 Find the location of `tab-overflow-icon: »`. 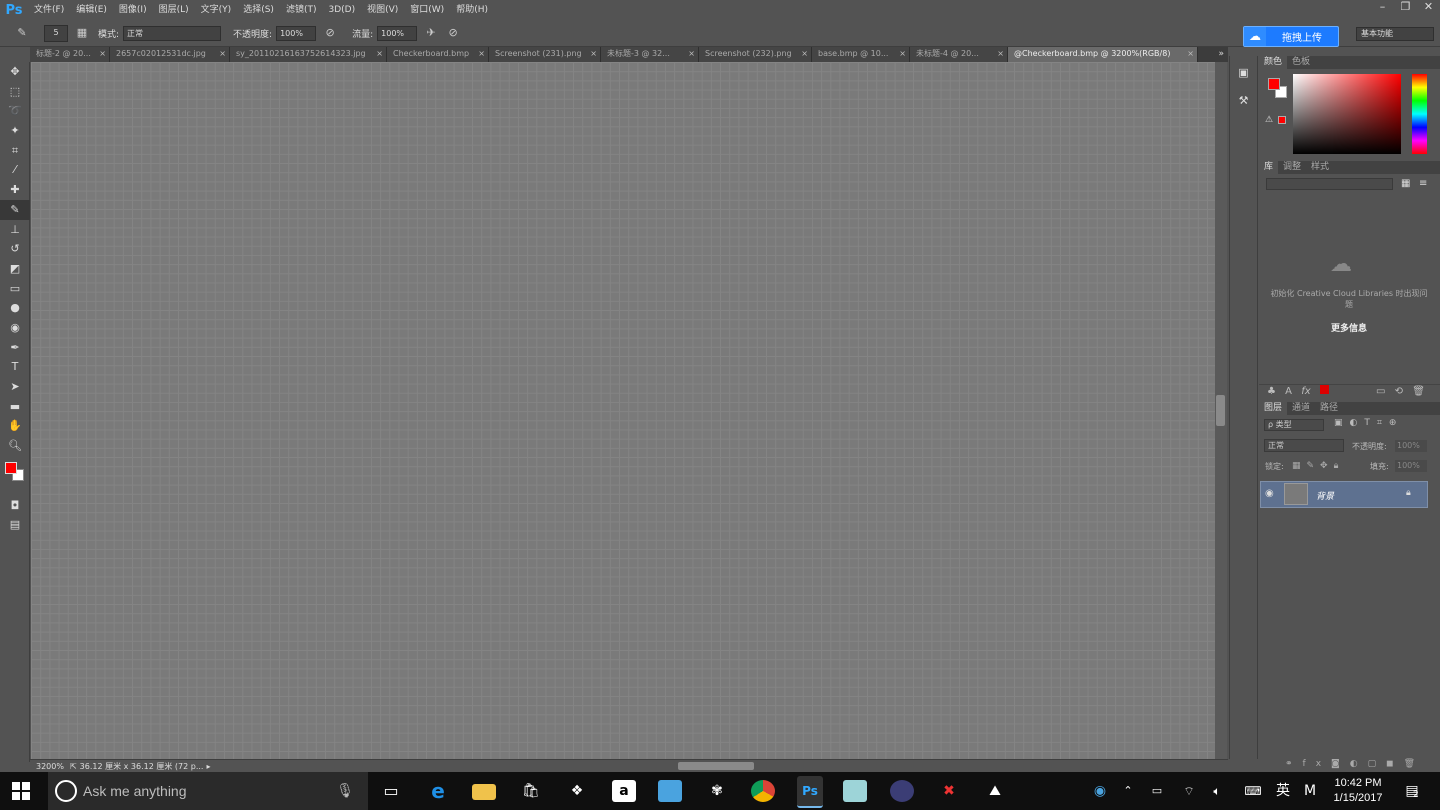

tab-overflow-icon: » is located at coordinates (1213, 54).